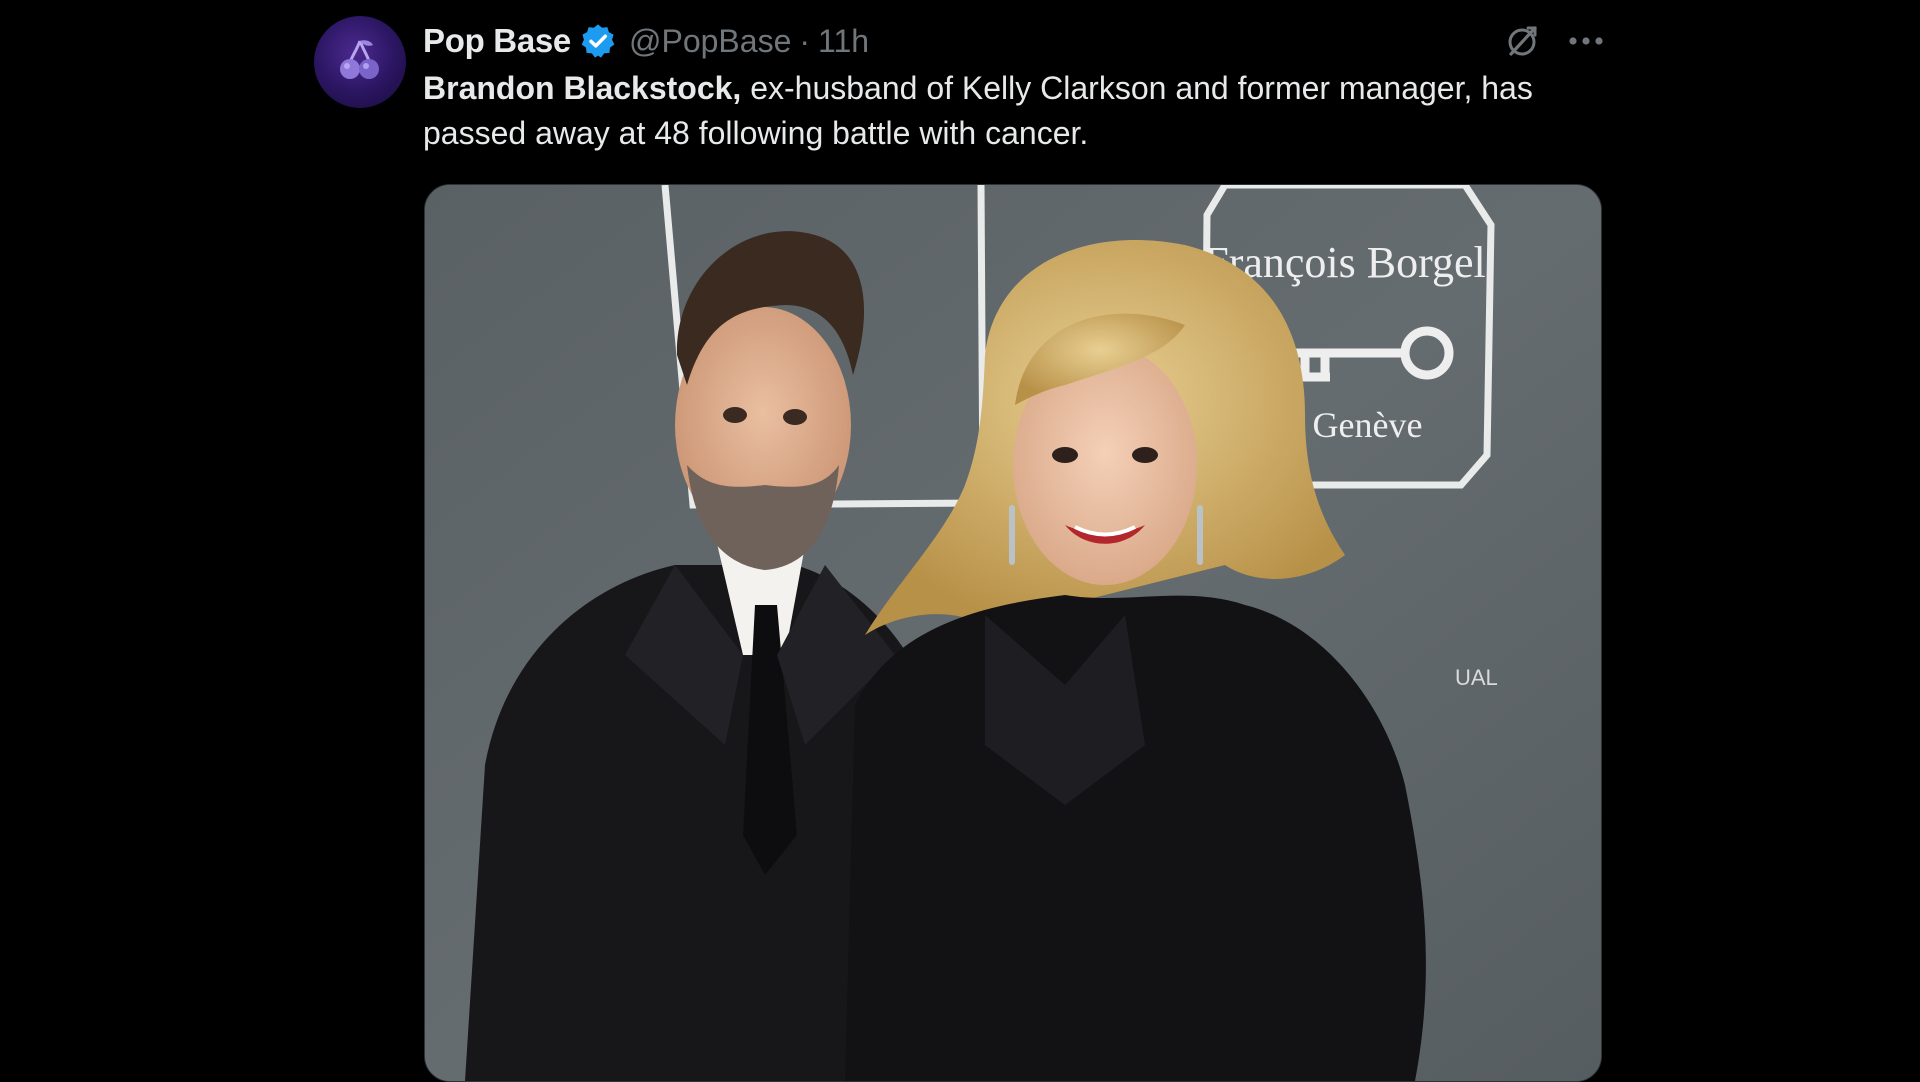 The height and width of the screenshot is (1082, 1920). What do you see at coordinates (598, 41) in the screenshot?
I see `verified-badge-icon` at bounding box center [598, 41].